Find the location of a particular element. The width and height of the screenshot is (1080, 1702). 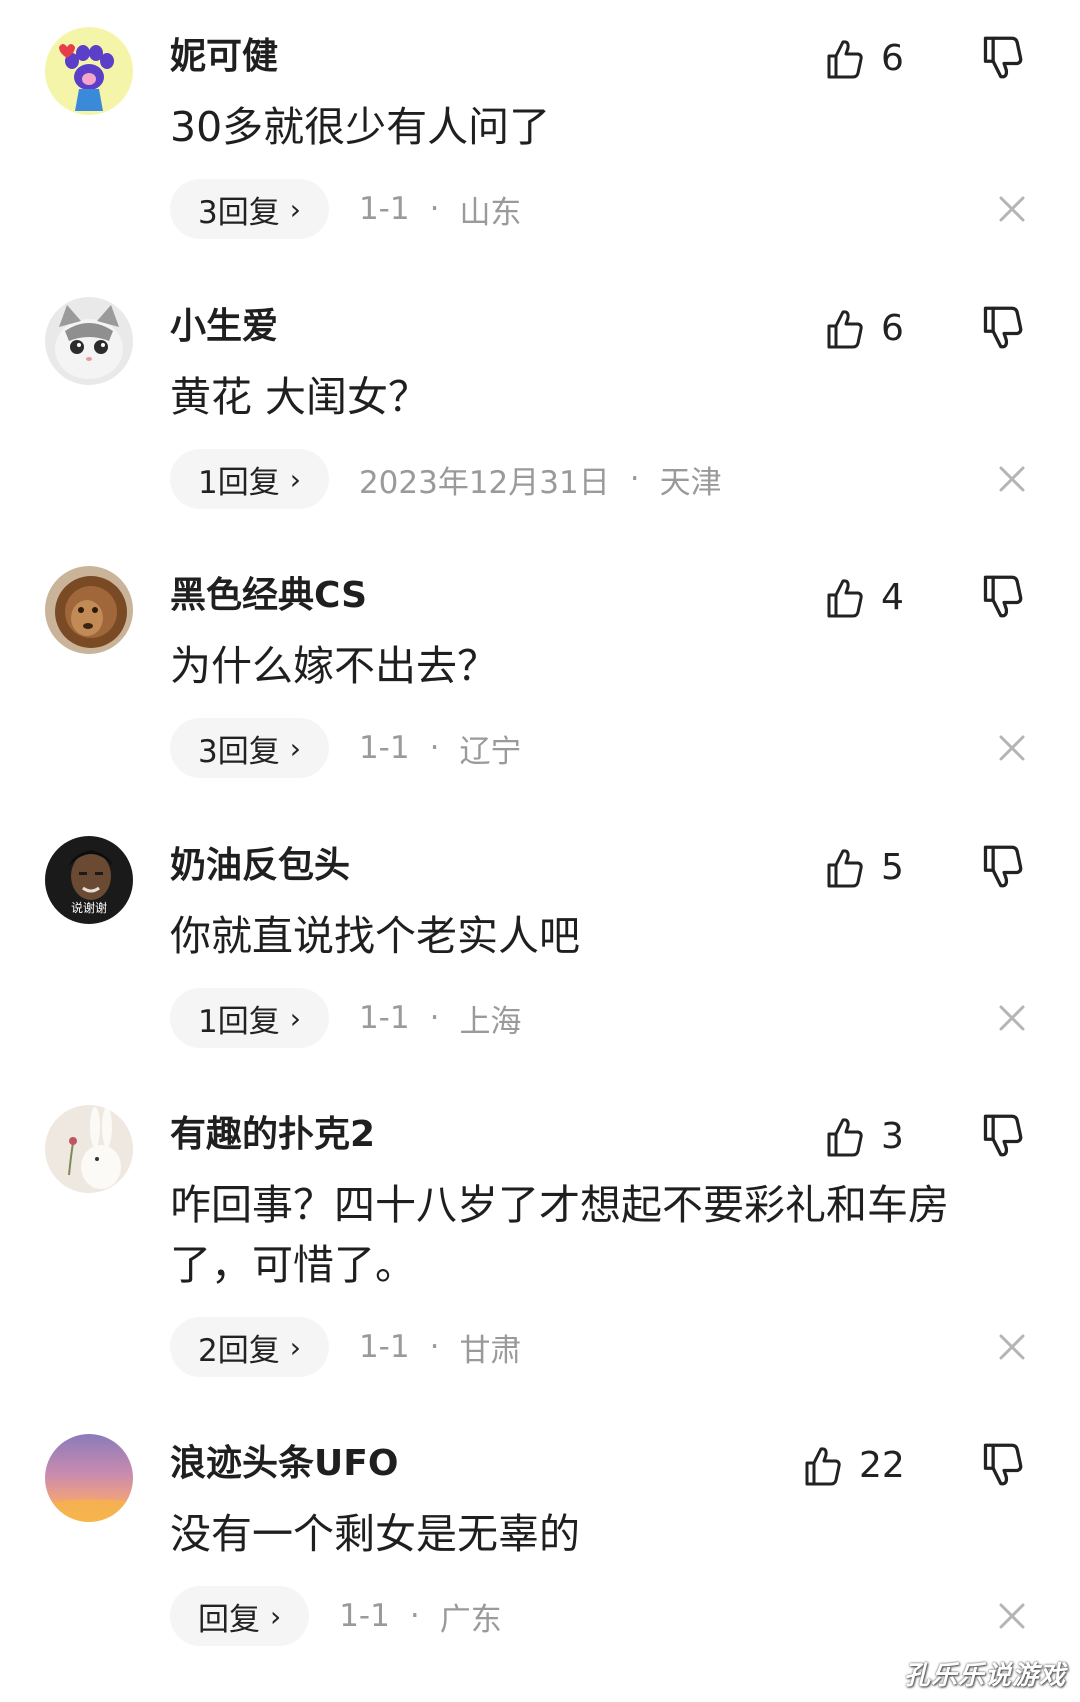

comment-text: 咋回事？四十八岁了才想起不要彩礼和车房了，可惜了。 is located at coordinates (559, 1235).